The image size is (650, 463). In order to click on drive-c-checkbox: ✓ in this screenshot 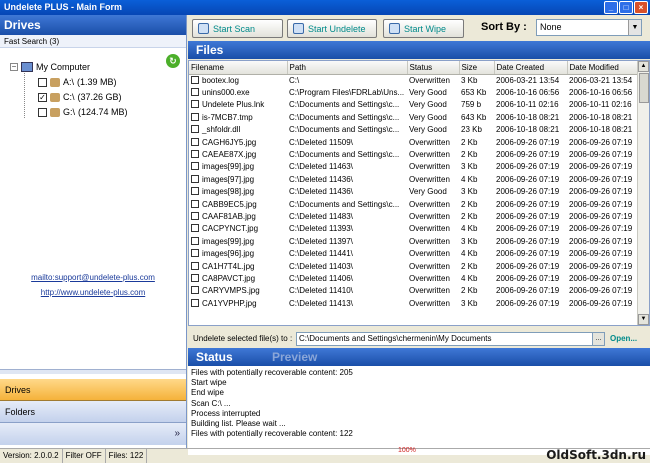, I will do `click(42, 97)`.